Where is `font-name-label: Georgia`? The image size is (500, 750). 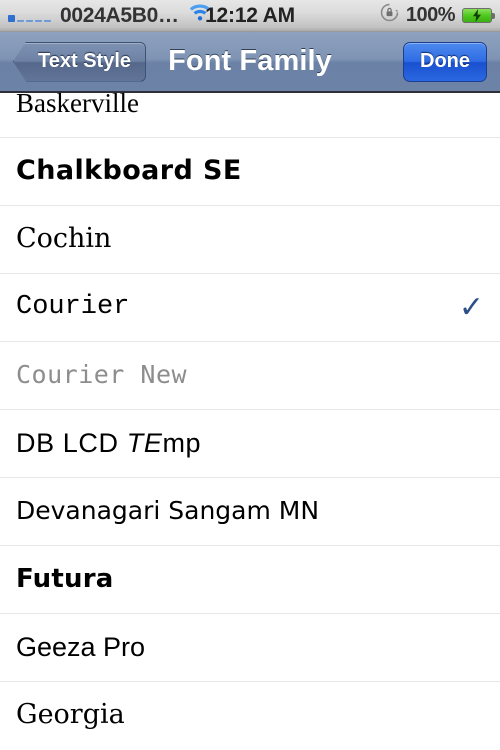
font-name-label: Georgia is located at coordinates (70, 715).